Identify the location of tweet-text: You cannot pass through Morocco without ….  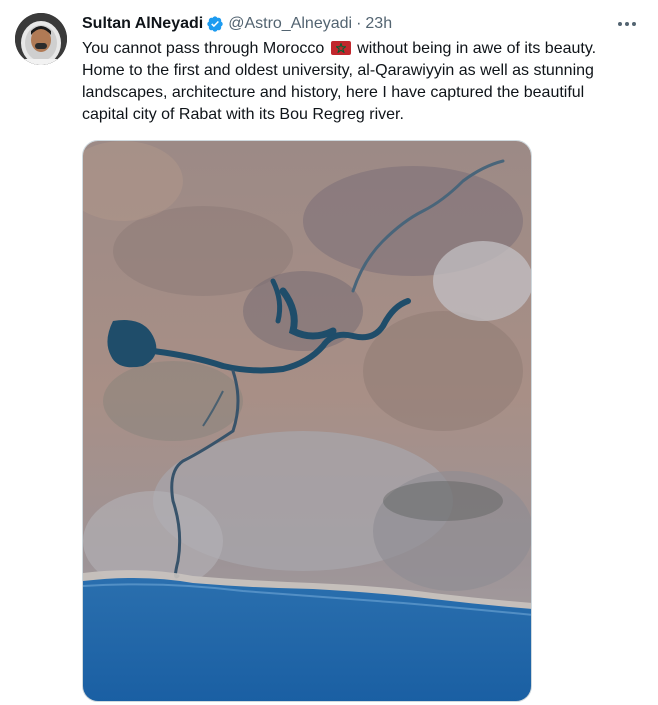
(362, 82).